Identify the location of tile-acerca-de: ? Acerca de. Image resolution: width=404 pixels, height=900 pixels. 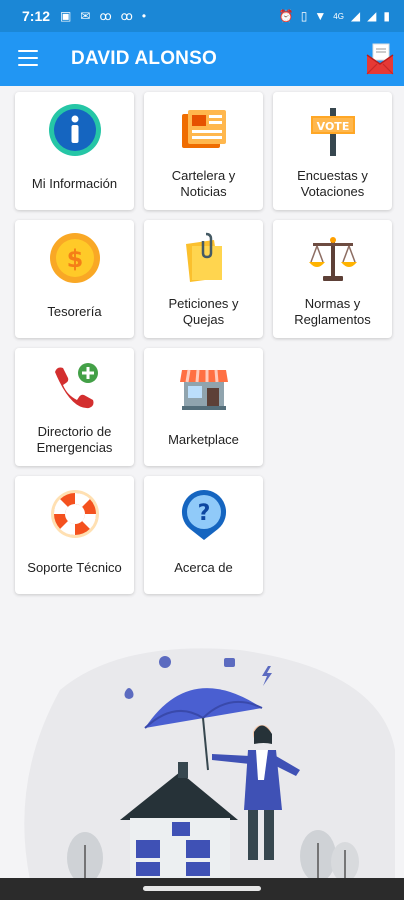
(203, 535).